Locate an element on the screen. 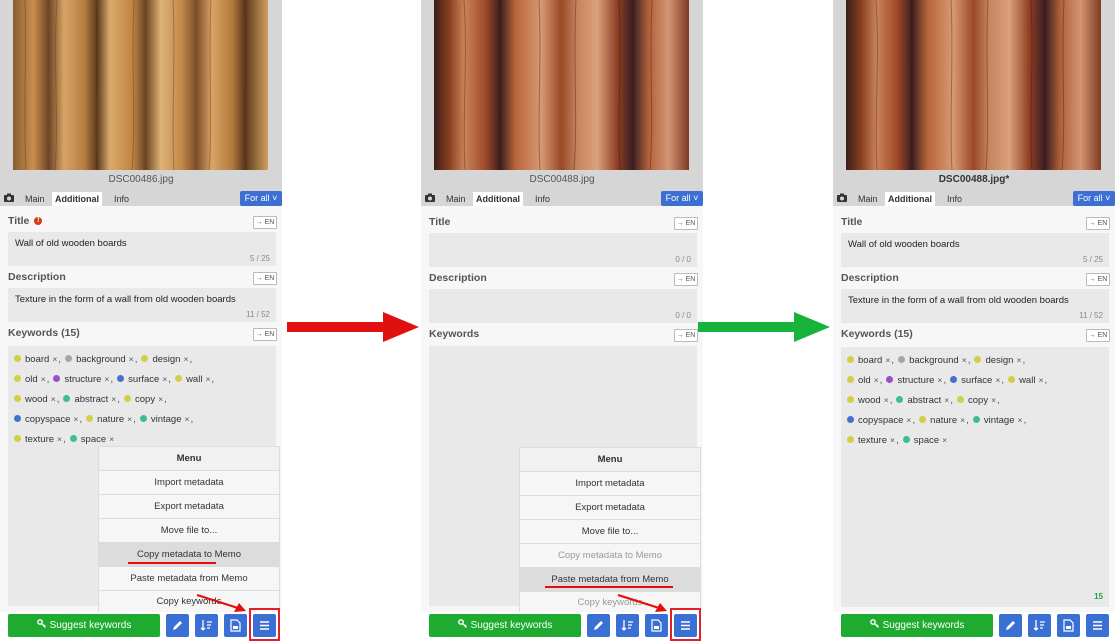  description-field: 0 / 0 is located at coordinates (563, 306).